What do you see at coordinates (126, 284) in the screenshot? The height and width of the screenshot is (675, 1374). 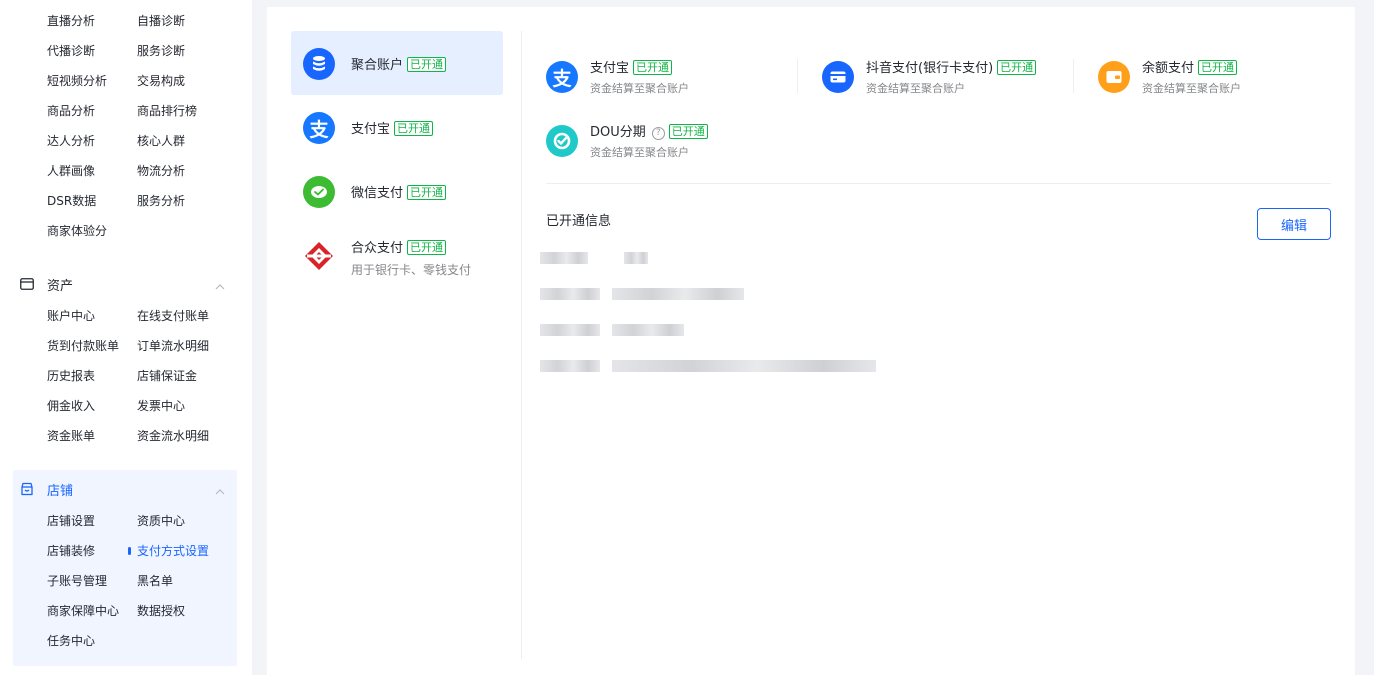 I see `sidebar-section-assets: 资产` at bounding box center [126, 284].